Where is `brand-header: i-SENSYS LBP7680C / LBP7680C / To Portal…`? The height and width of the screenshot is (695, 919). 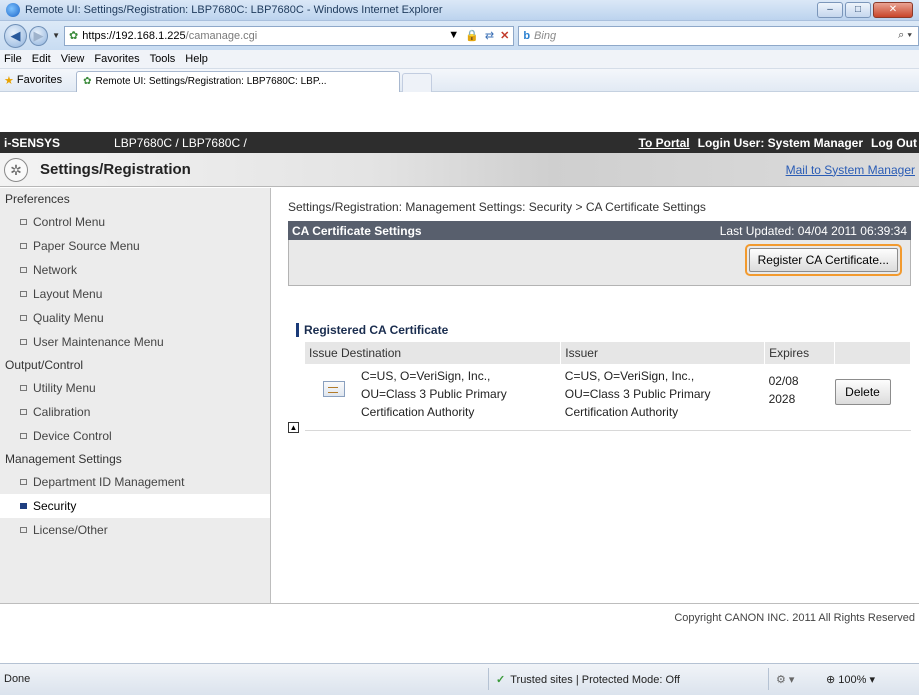 brand-header: i-SENSYS LBP7680C / LBP7680C / To Portal… is located at coordinates (459, 142).